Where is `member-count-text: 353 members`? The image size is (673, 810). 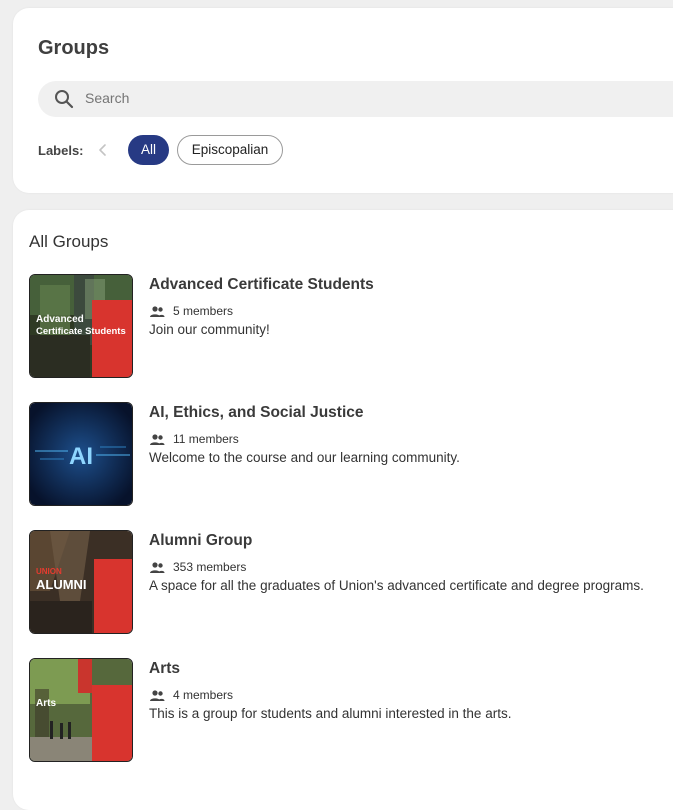
member-count-text: 353 members is located at coordinates (210, 567).